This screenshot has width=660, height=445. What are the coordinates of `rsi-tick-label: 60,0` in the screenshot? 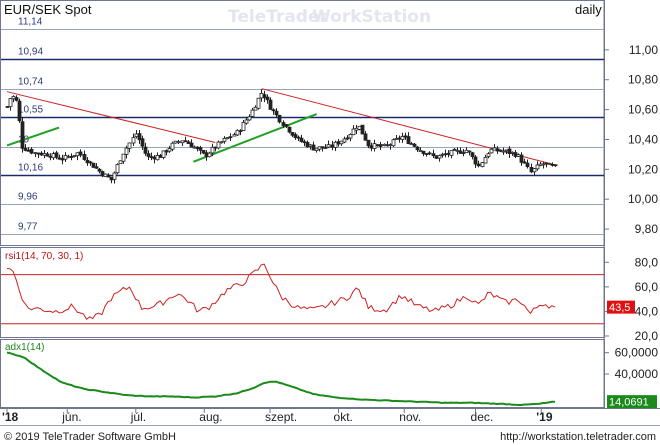 It's located at (647, 287).